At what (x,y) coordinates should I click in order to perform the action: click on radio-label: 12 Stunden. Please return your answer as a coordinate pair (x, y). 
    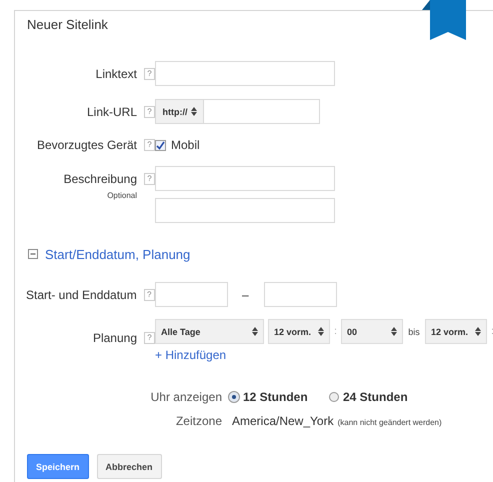
    Looking at the image, I should click on (275, 397).